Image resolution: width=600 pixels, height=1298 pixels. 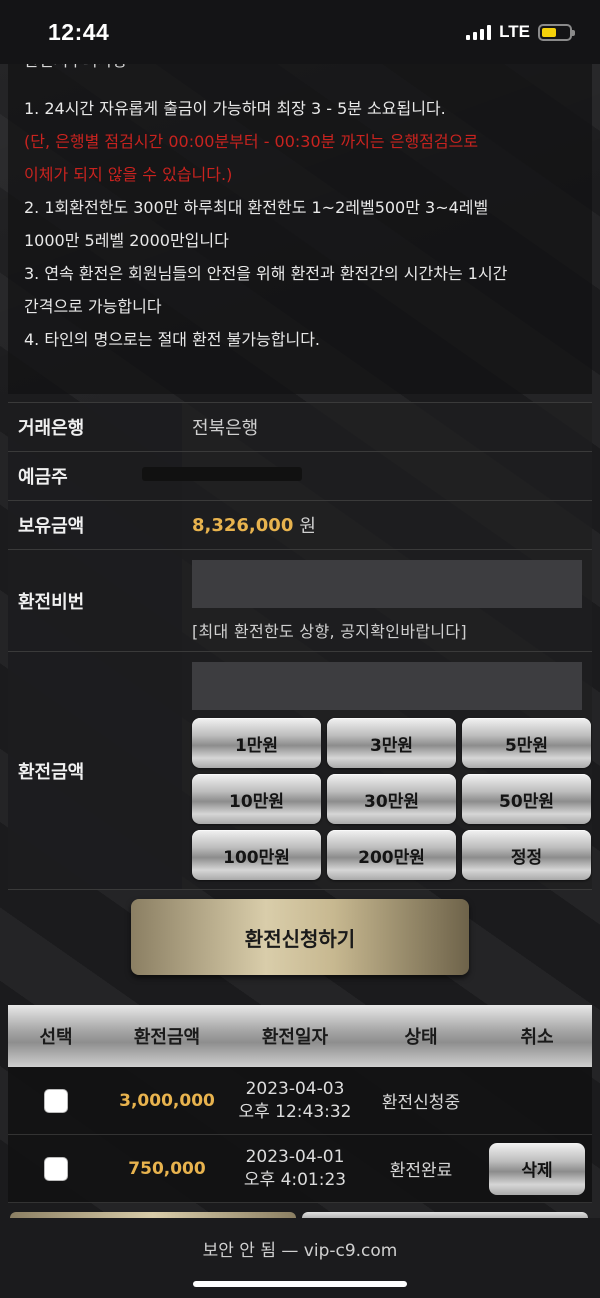 What do you see at coordinates (79, 31) in the screenshot?
I see `status-time: 12:44` at bounding box center [79, 31].